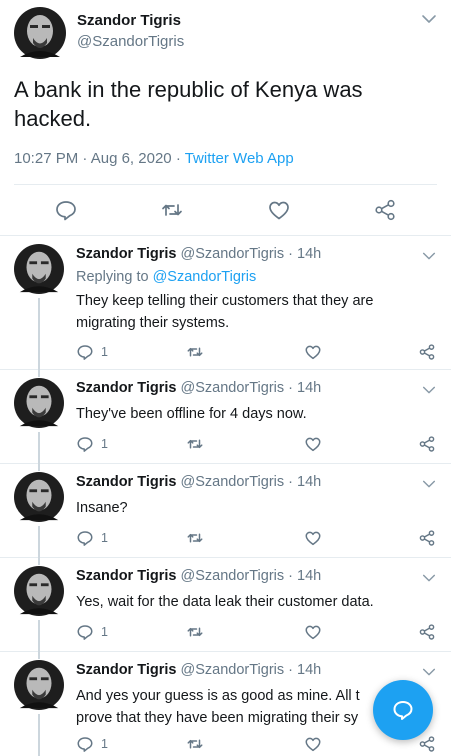  I want to click on divider, so click(225, 184).